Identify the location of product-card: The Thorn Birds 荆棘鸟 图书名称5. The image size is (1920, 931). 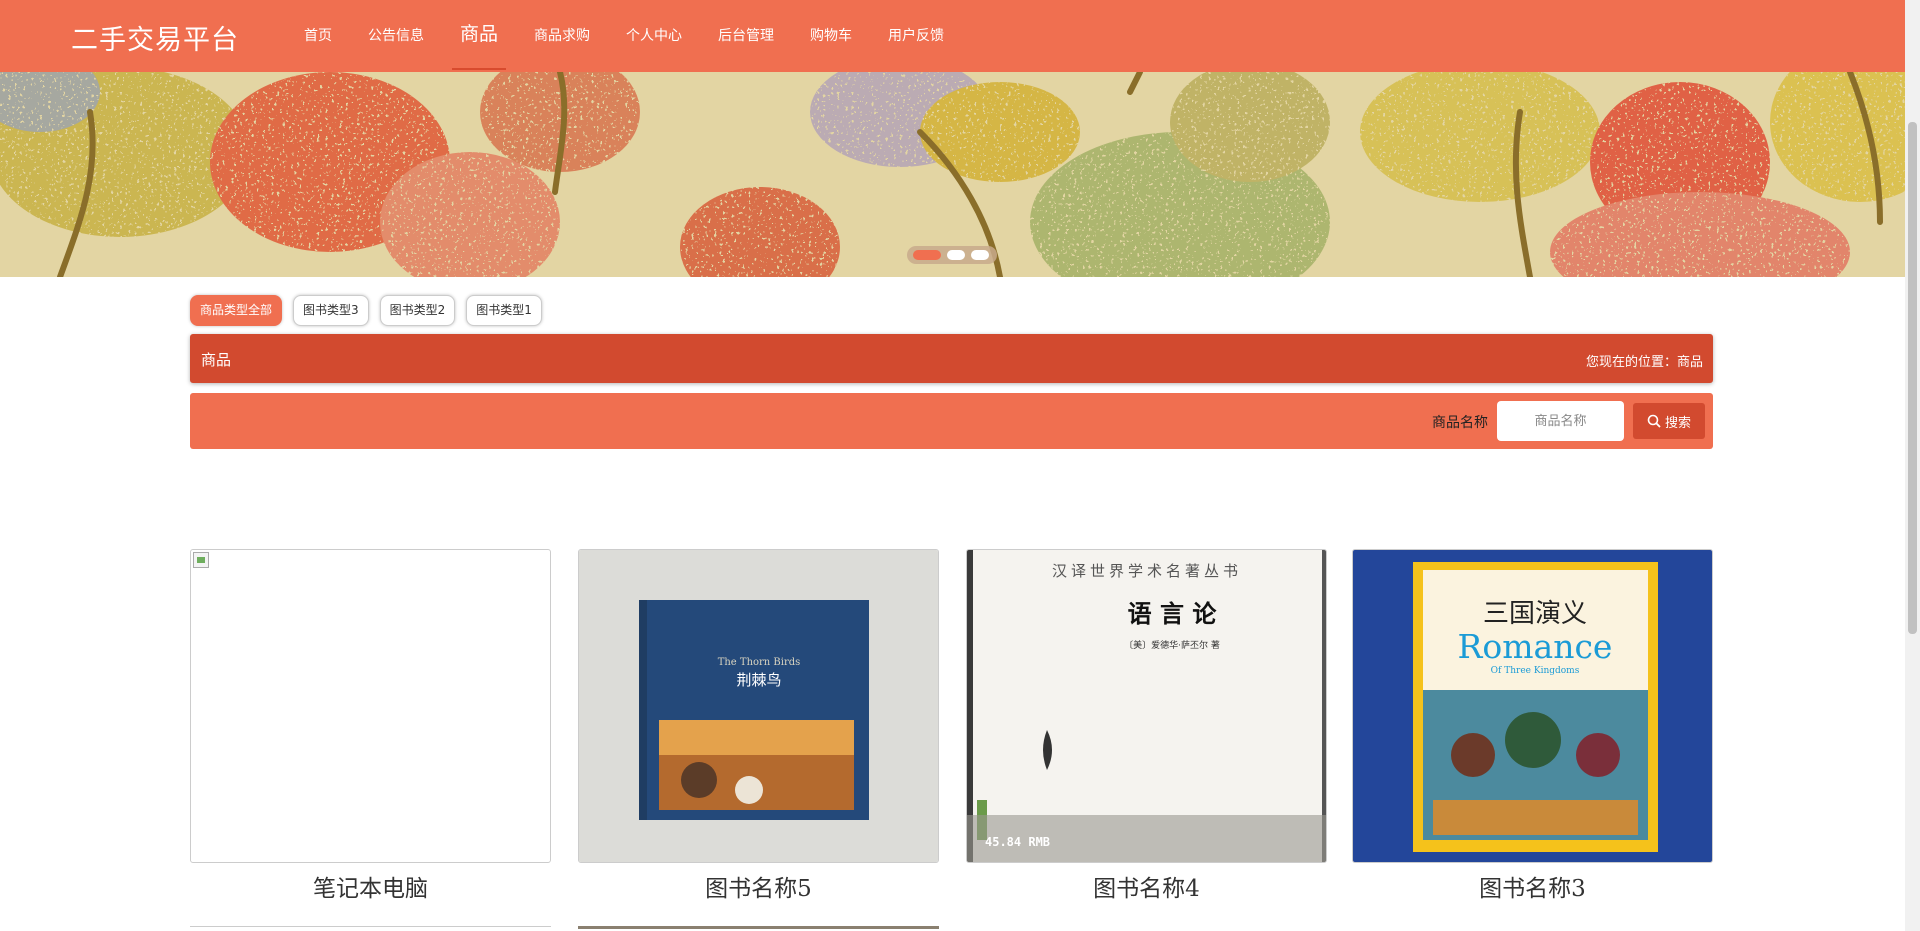
(758, 726).